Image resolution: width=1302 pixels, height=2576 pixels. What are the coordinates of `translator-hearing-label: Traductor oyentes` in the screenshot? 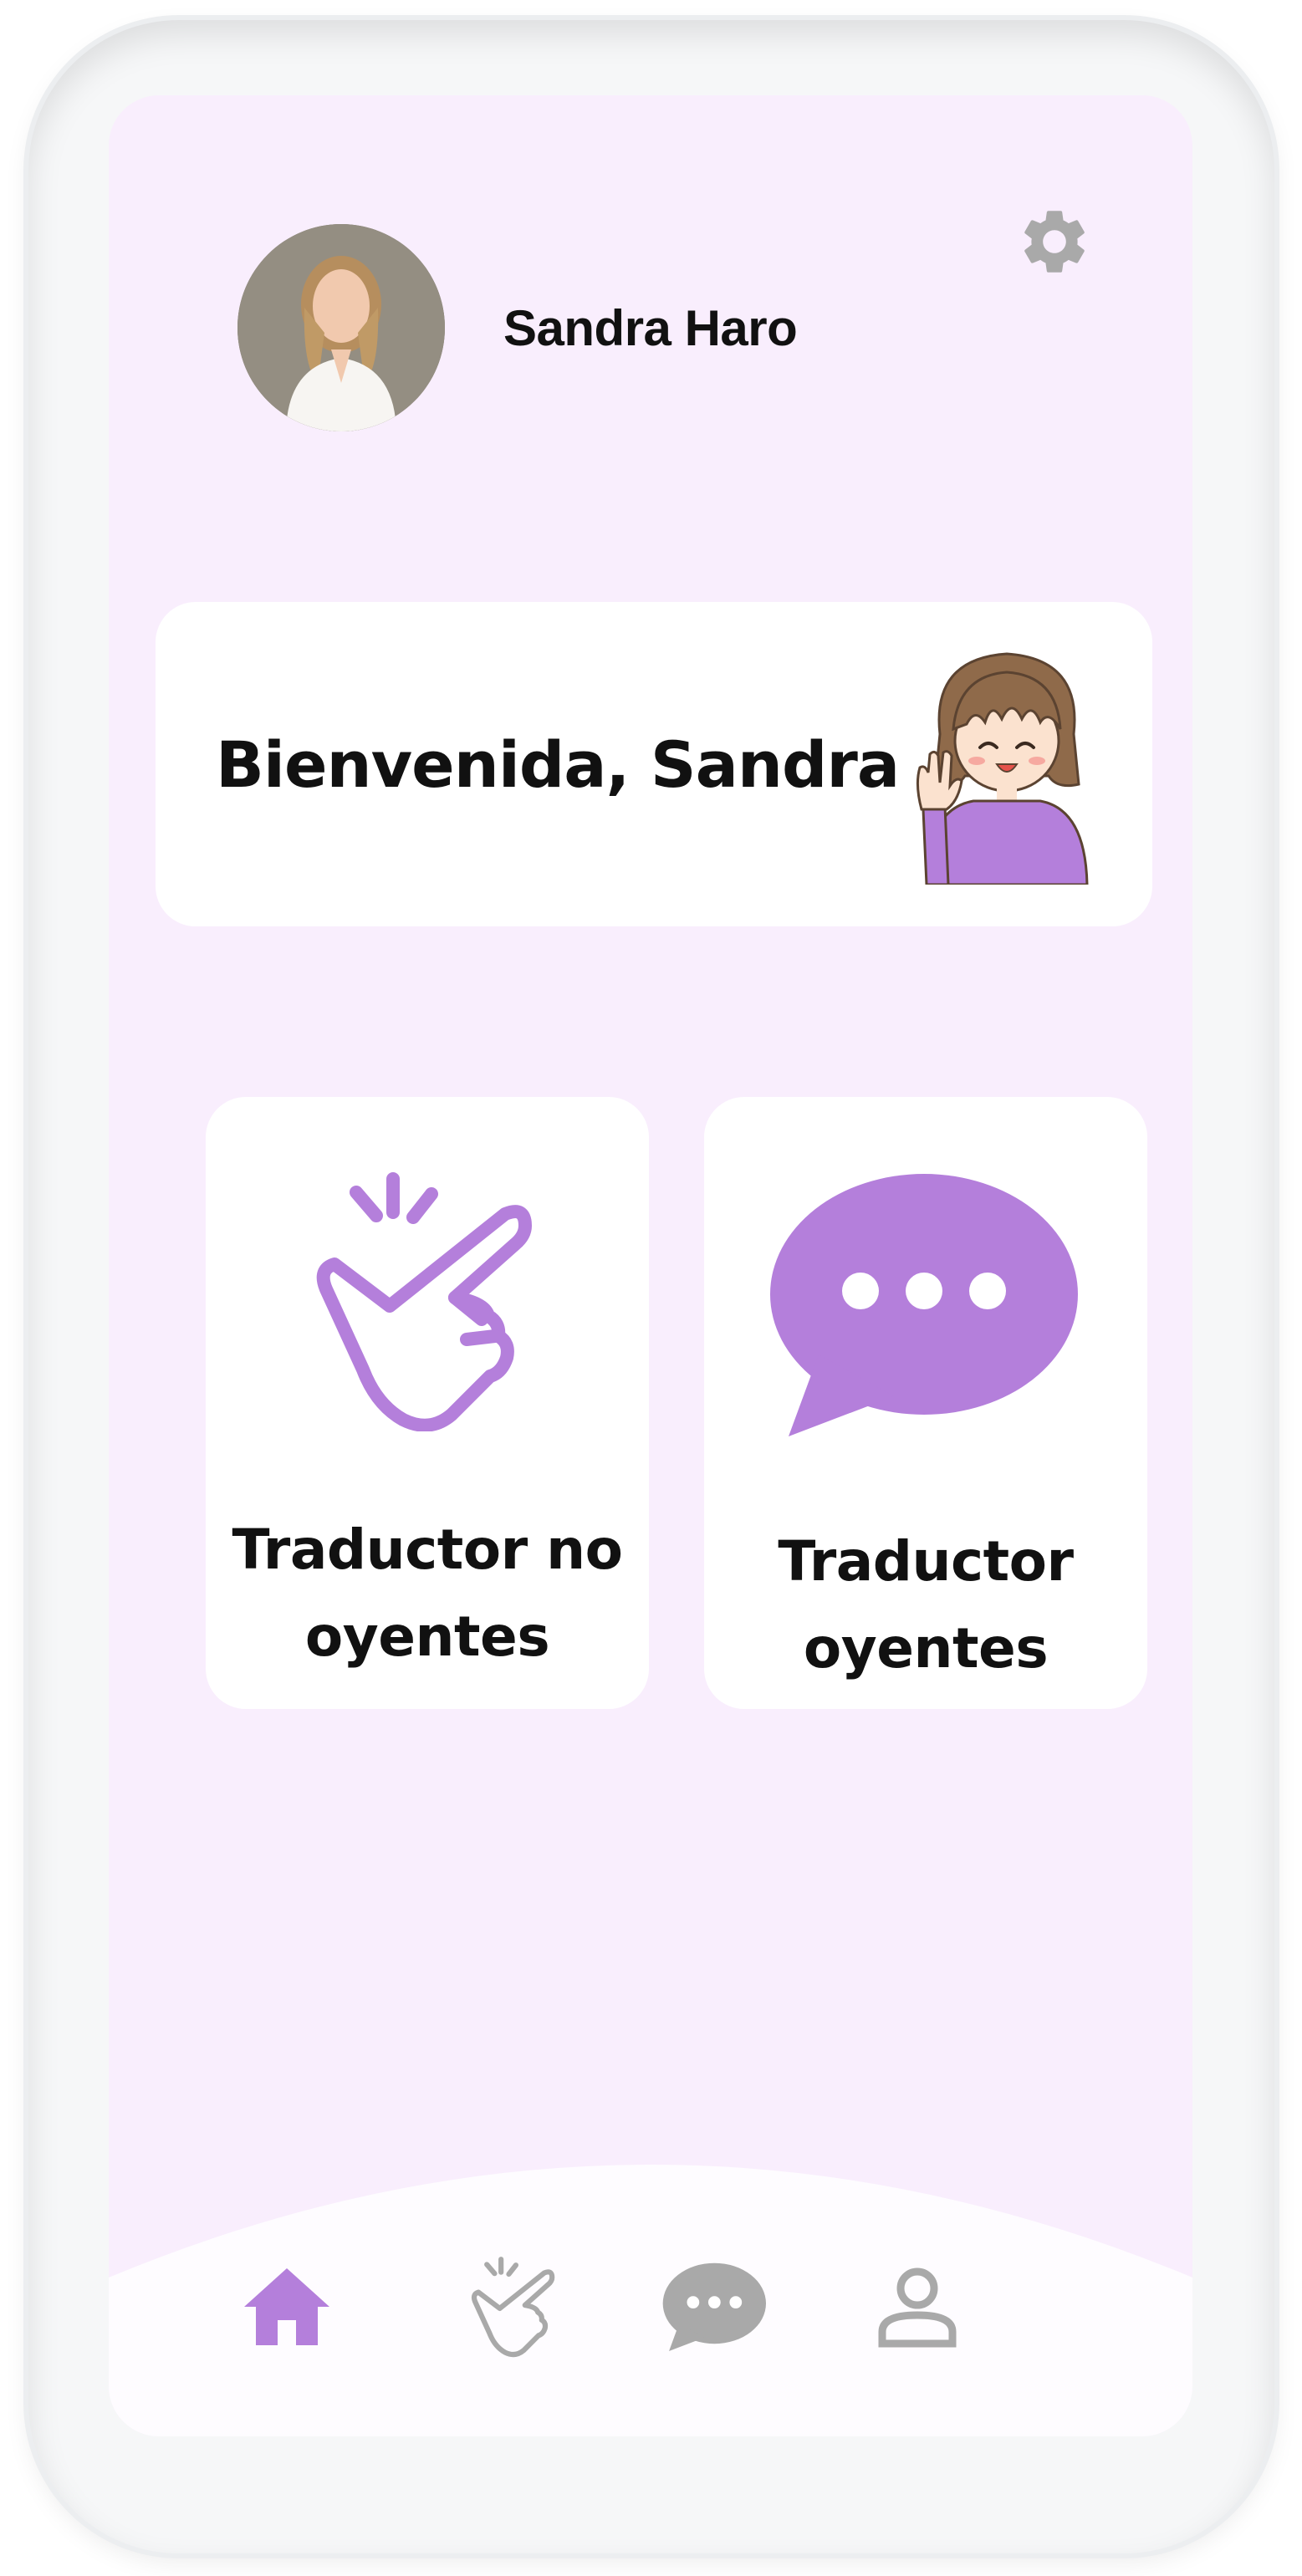 It's located at (926, 1605).